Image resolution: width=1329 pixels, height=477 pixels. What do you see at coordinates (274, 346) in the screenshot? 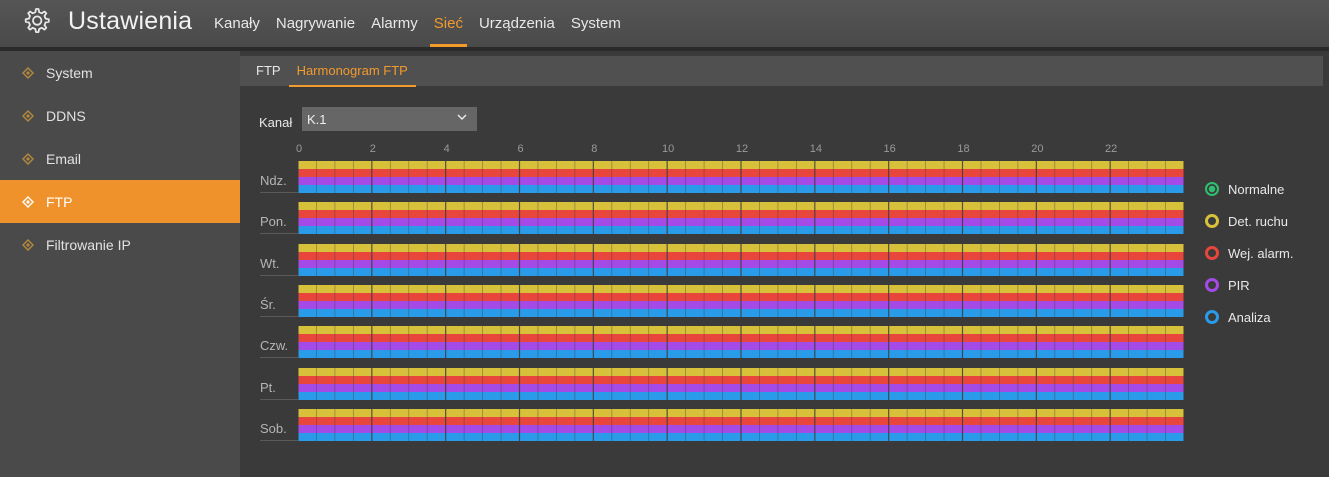
I see `day-label: Czw.` at bounding box center [274, 346].